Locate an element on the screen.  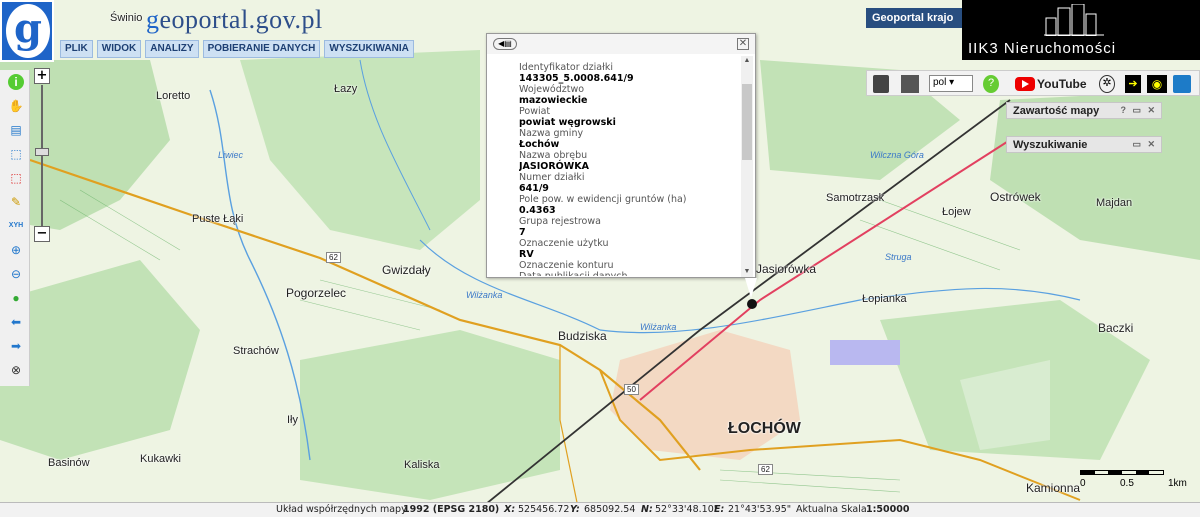
site-title-prefix: g is located at coordinates (153, 19).